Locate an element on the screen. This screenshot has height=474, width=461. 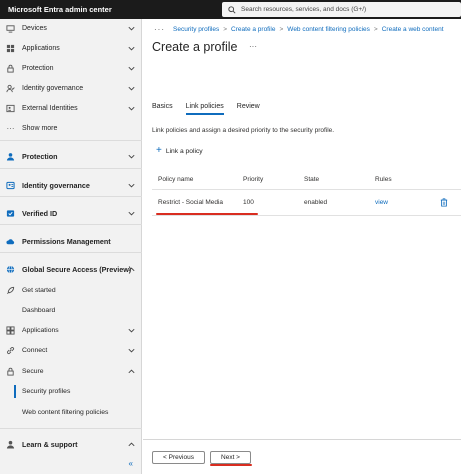
red-annotation-underline is located at coordinates (231, 465).